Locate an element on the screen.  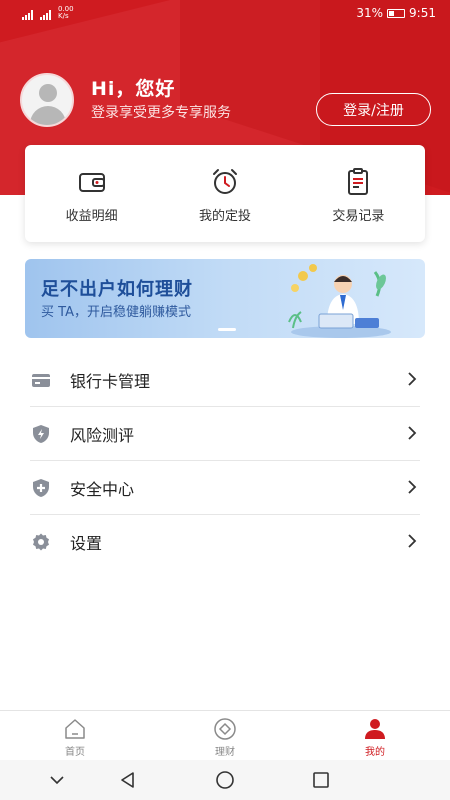
battery-icon is located at coordinates (396, 13).